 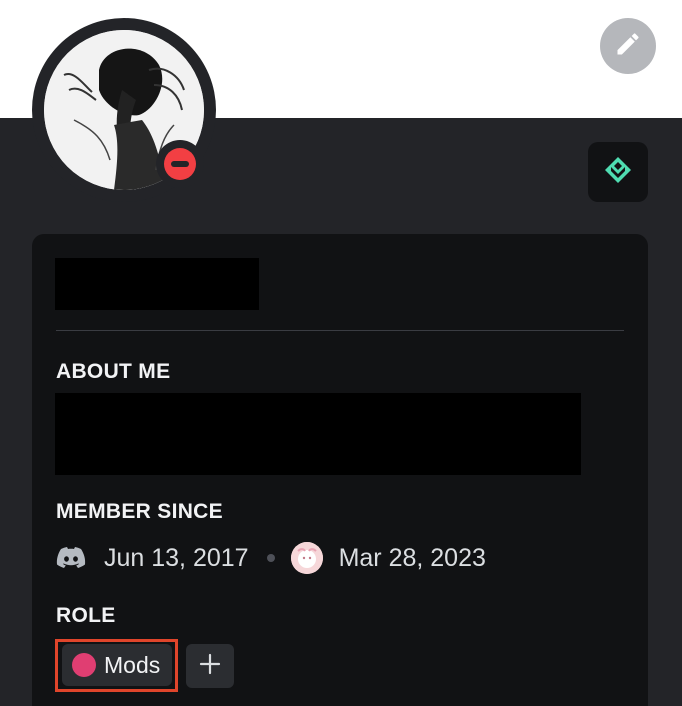 I want to click on member-since-heading: MEMBER SINCE, so click(x=139, y=511).